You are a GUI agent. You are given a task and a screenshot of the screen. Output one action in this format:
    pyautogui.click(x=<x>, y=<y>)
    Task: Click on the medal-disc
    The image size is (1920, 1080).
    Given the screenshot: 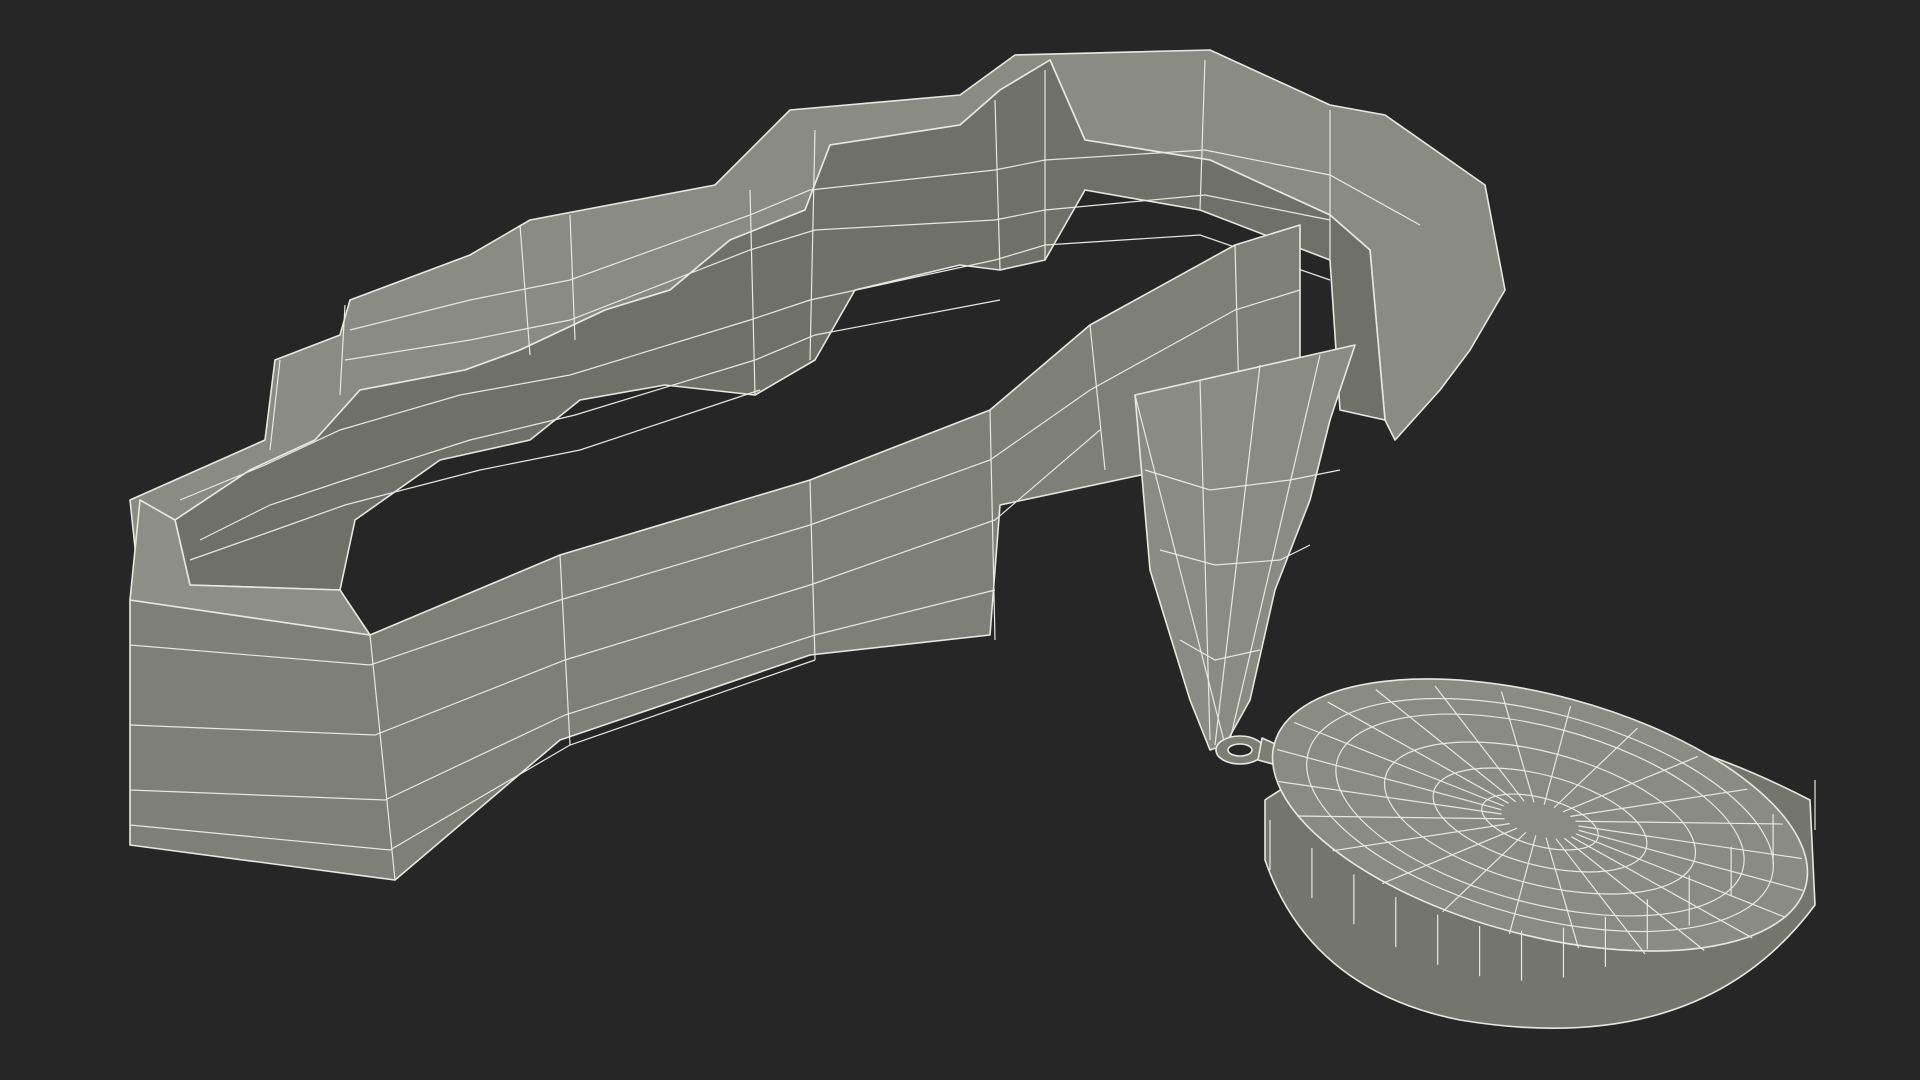 What is the action you would take?
    pyautogui.click(x=1540, y=853)
    